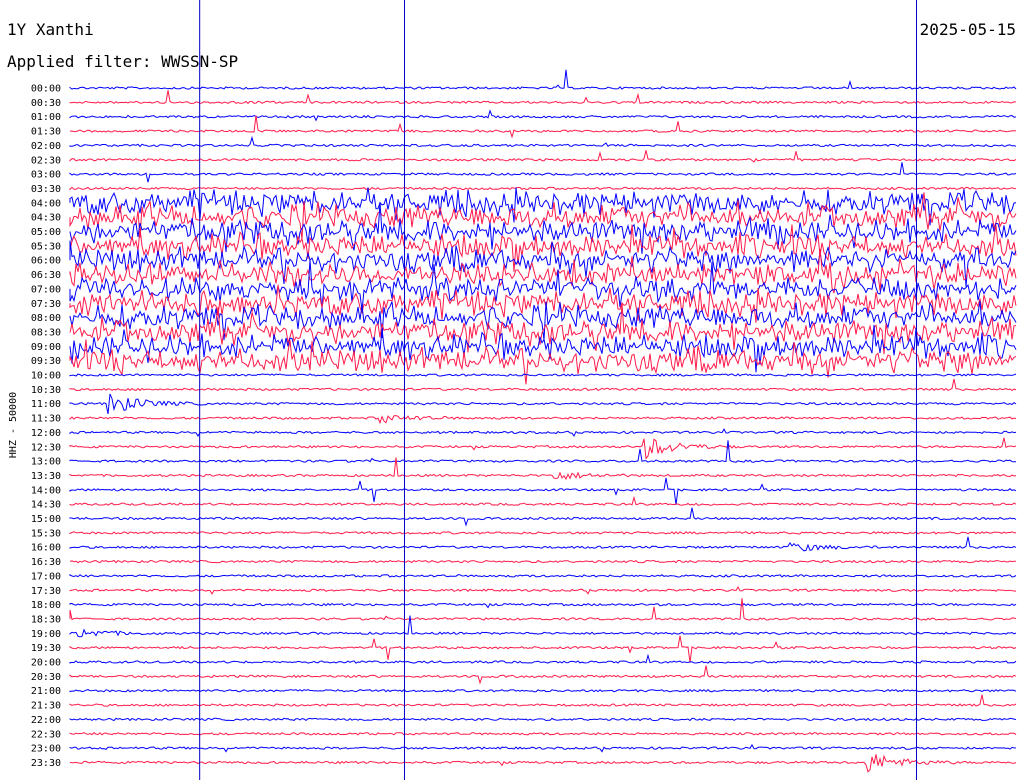  What do you see at coordinates (46, 289) in the screenshot?
I see `row-time-label: 07:00` at bounding box center [46, 289].